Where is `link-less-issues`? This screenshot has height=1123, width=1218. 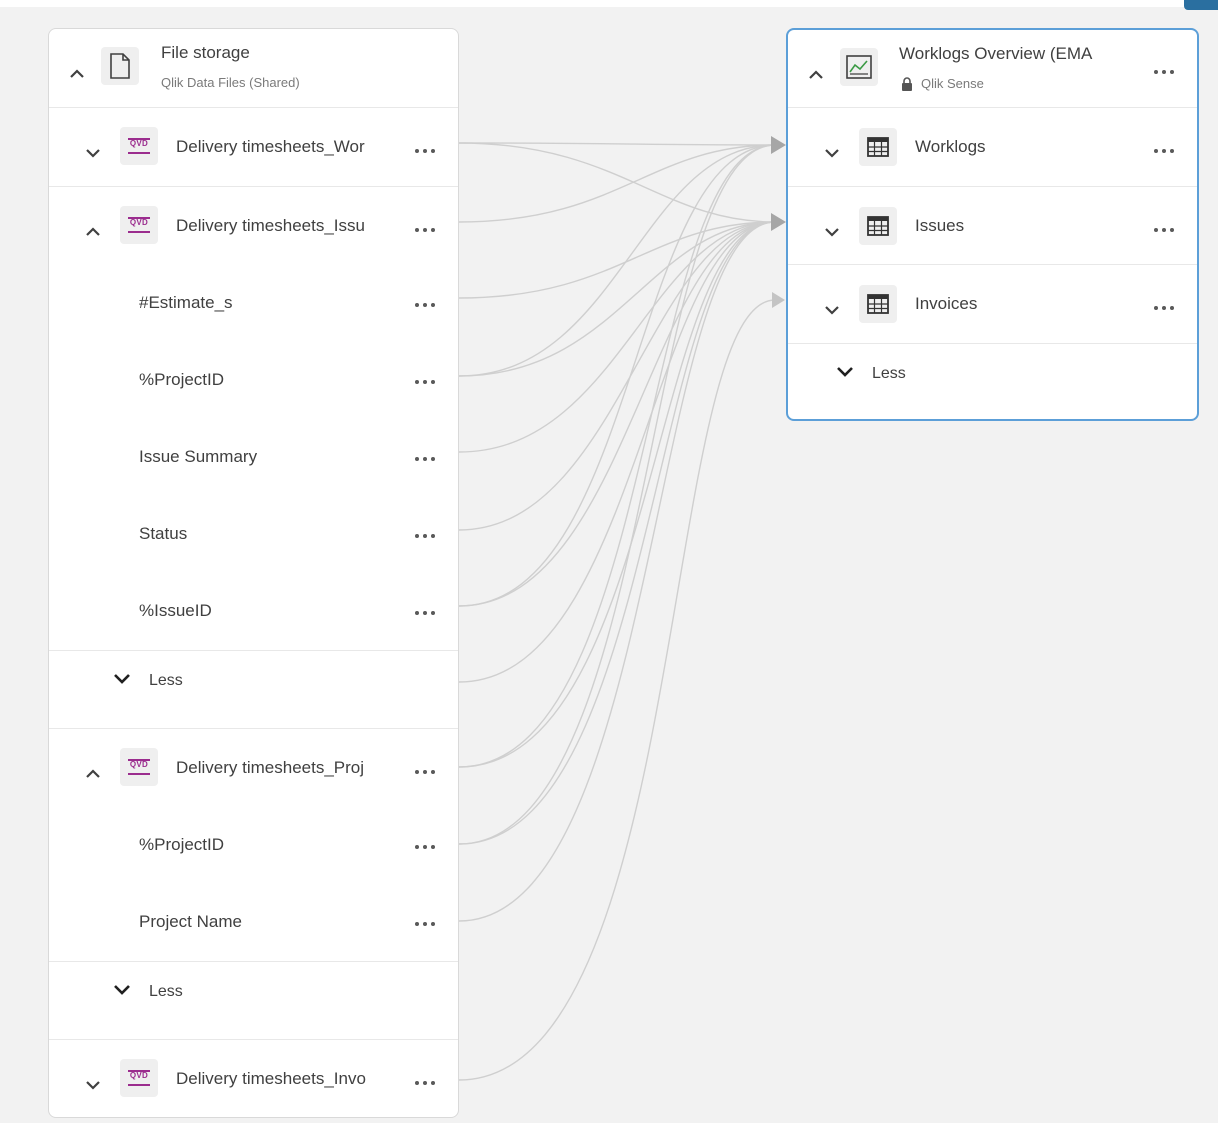
link-less-issues is located at coordinates (617, 452).